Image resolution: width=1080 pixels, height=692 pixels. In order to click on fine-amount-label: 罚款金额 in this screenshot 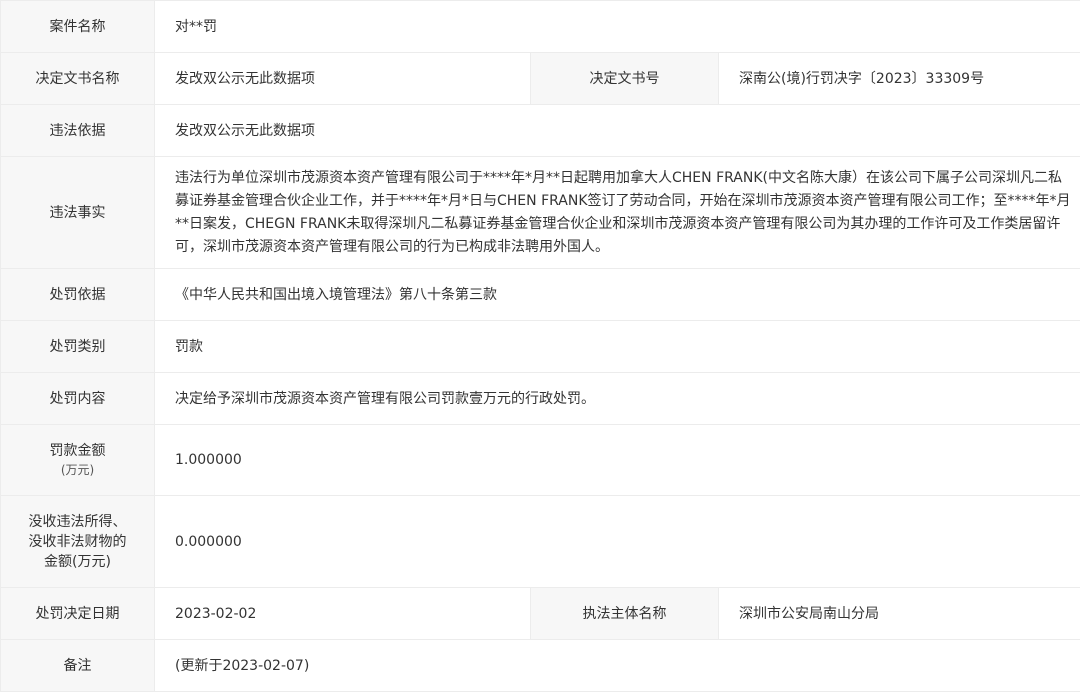, I will do `click(77, 451)`.